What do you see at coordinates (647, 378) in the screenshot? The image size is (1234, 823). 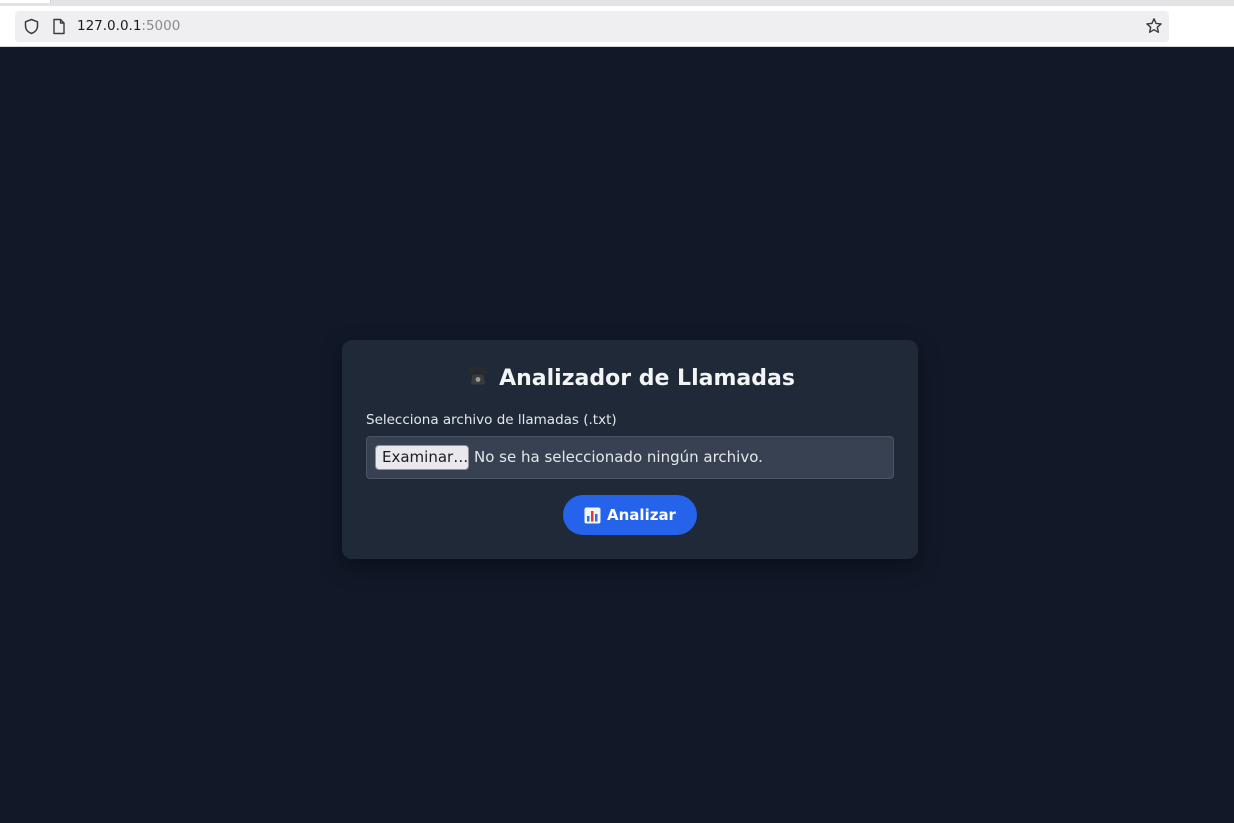 I see `title-text: Analizador de Llamadas` at bounding box center [647, 378].